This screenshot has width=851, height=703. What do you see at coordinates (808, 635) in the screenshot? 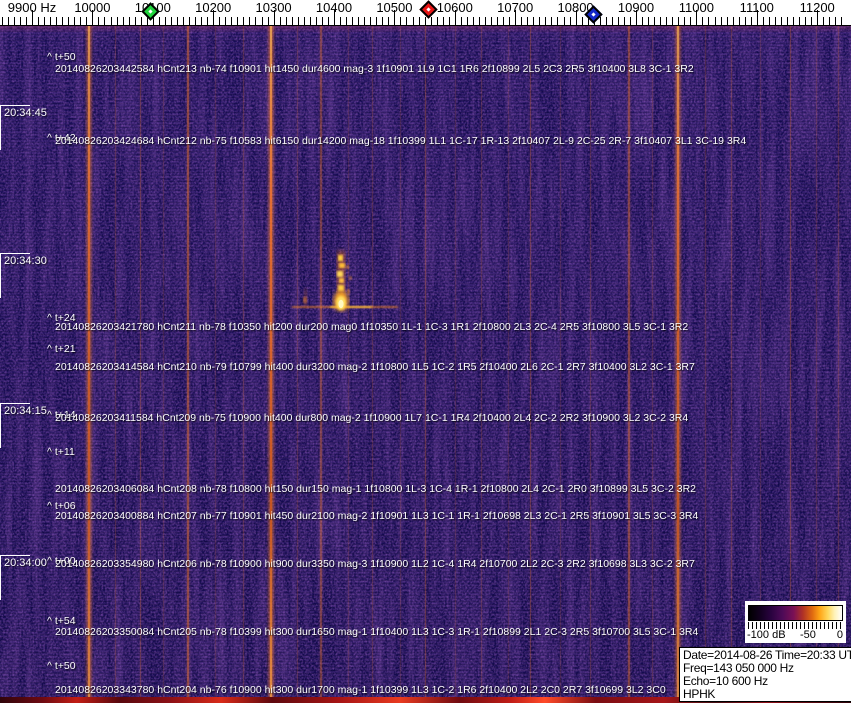
I see `db-label-mid: -50` at bounding box center [808, 635].